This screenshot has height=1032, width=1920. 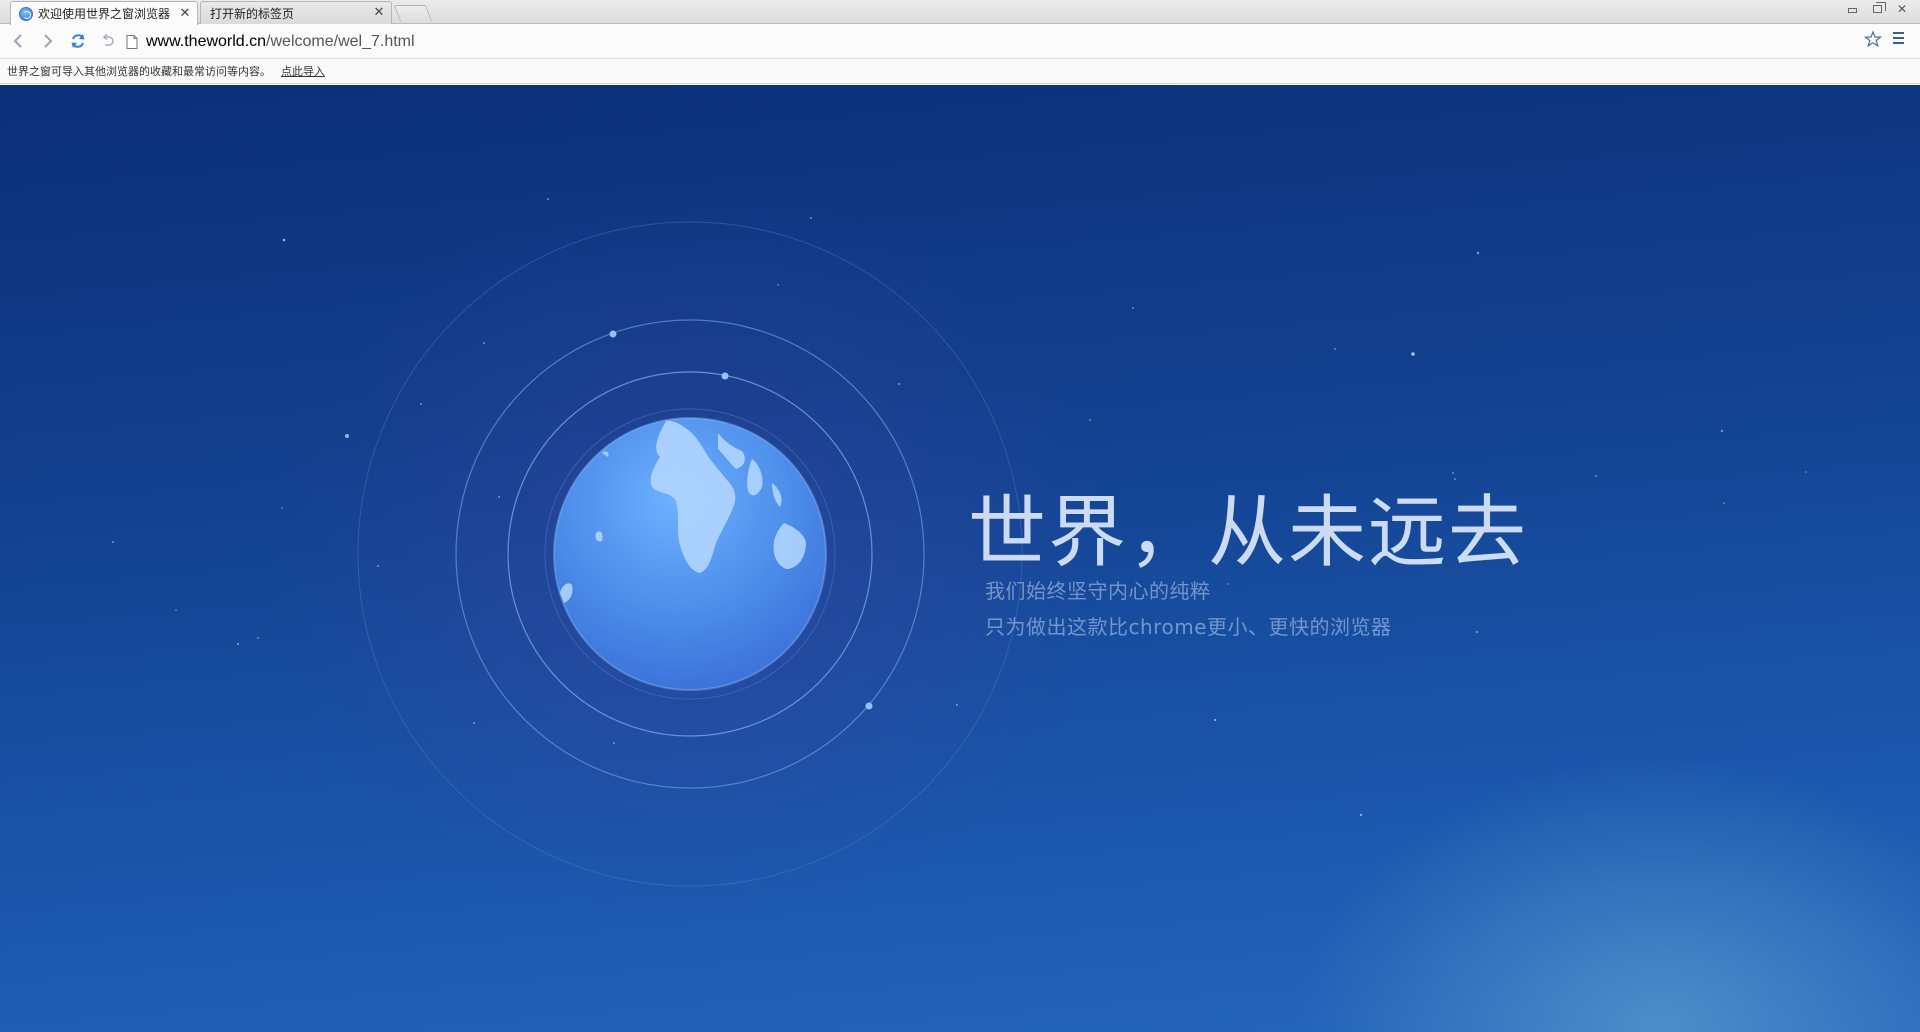 I want to click on tab-strip: 欢迎使用世界之窗浏览器 ✕ 打开新的标签页 ✕ ✕, so click(x=960, y=12).